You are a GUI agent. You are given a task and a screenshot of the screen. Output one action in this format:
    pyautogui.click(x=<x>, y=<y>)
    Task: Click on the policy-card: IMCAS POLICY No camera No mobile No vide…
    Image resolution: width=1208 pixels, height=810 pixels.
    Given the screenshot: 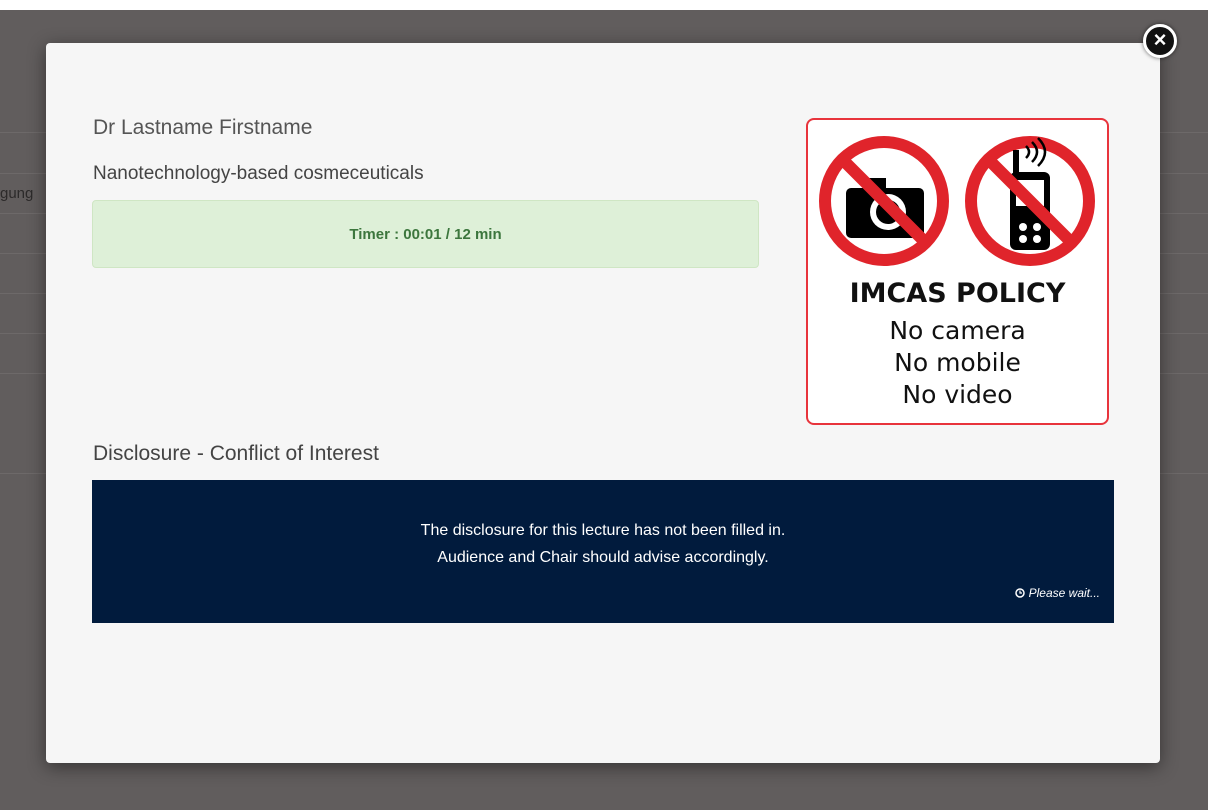 What is the action you would take?
    pyautogui.click(x=957, y=271)
    